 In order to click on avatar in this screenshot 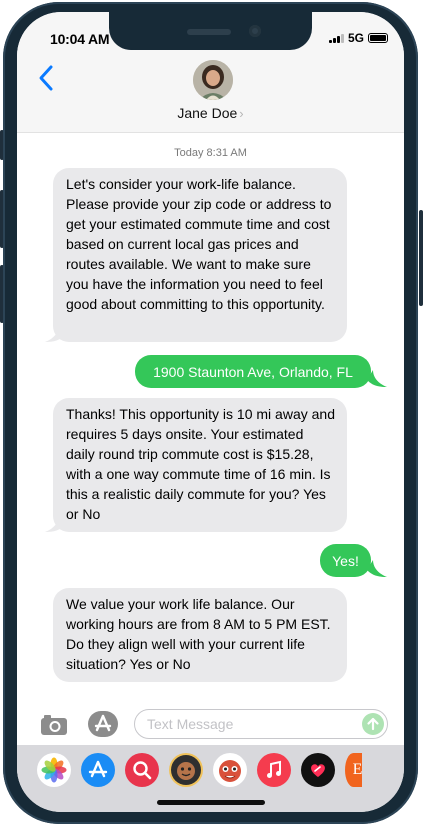, I will do `click(213, 80)`.